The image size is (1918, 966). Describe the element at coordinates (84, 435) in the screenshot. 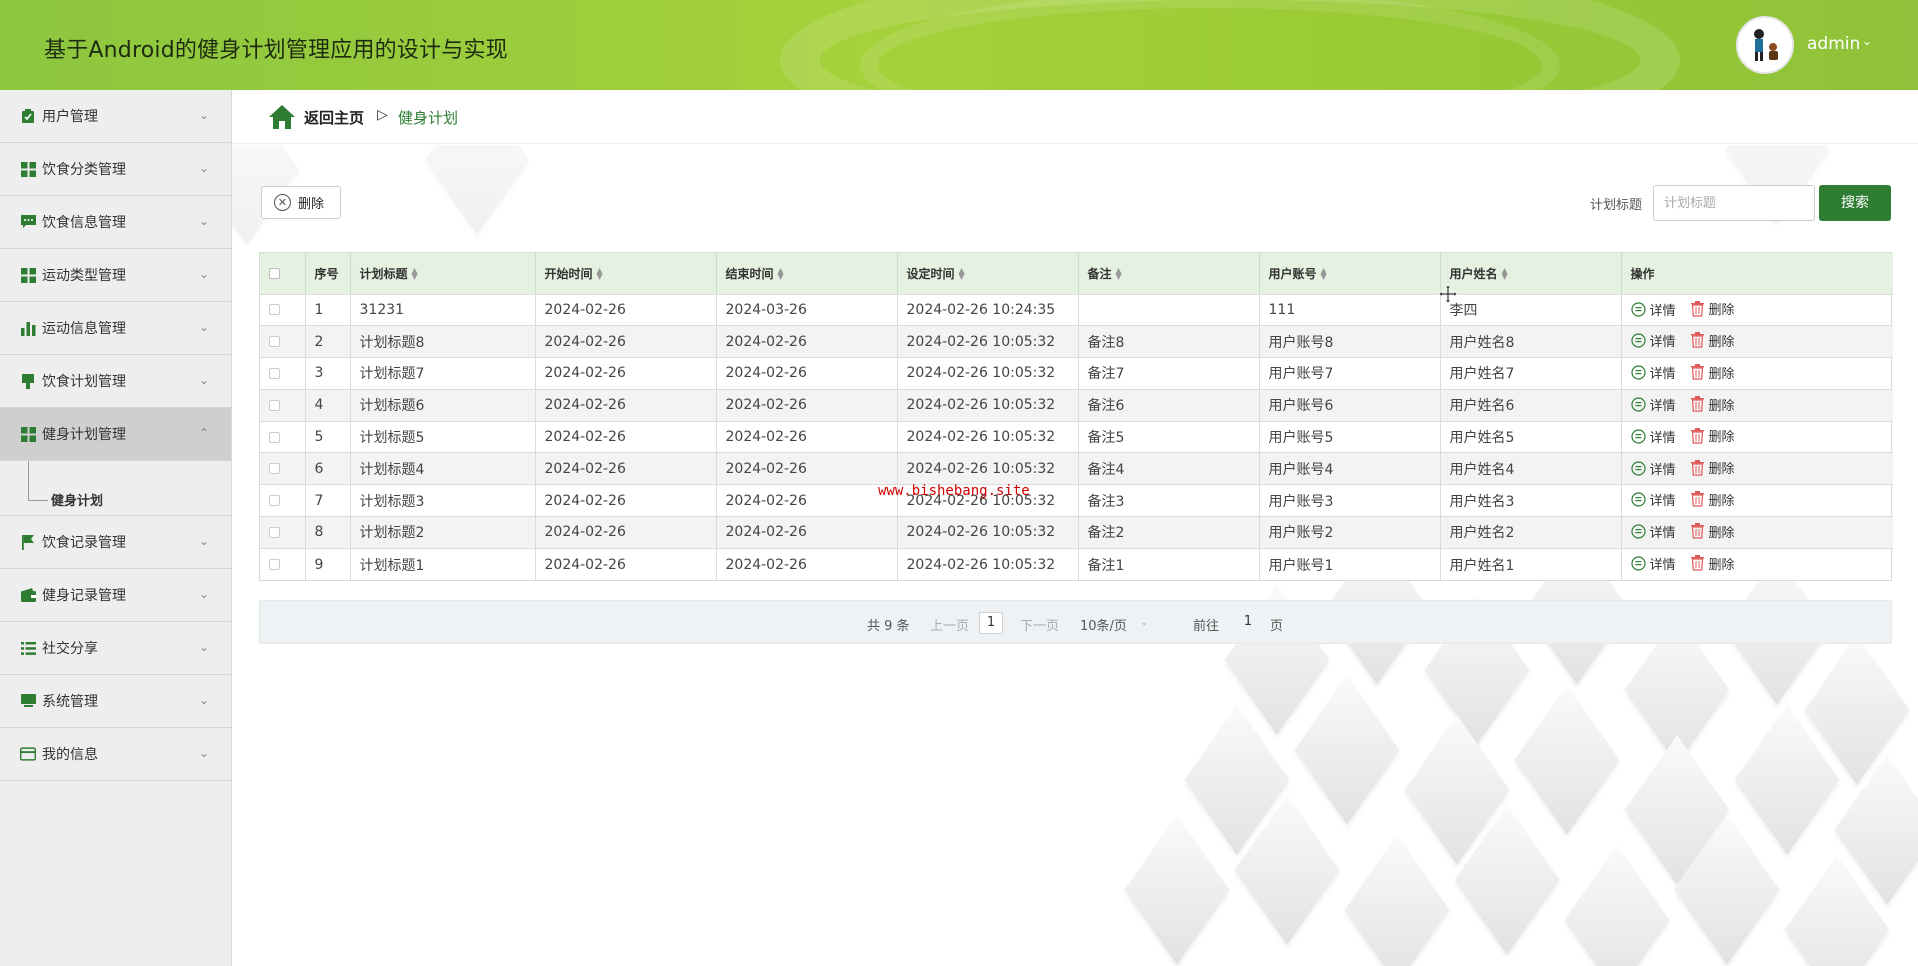

I see `sidebar-item-label: 健身计划管理` at that location.